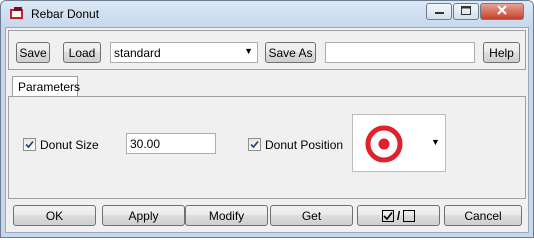 The height and width of the screenshot is (240, 534). What do you see at coordinates (483, 215) in the screenshot?
I see `cancel-button: Cancel` at bounding box center [483, 215].